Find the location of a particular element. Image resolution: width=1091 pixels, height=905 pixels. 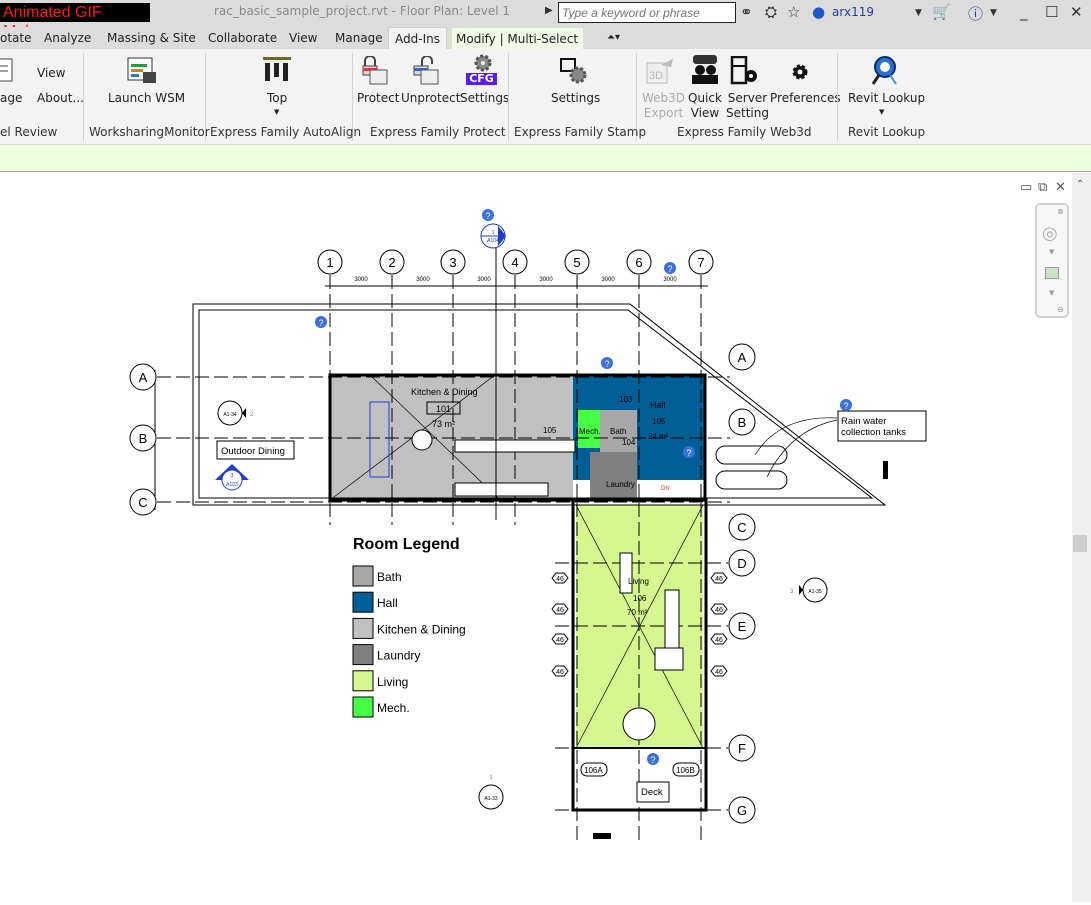

revit-lookup-button: Revit Lookup is located at coordinates (886, 98).